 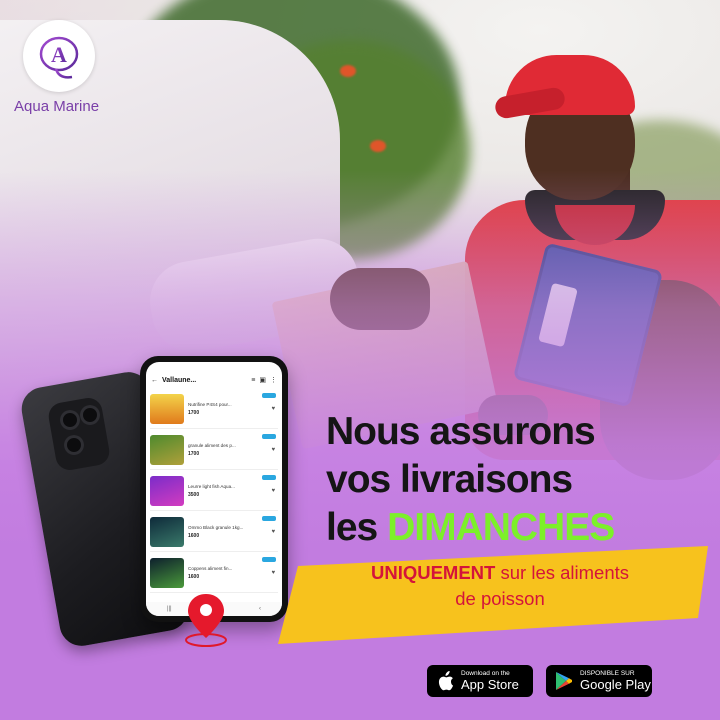 What do you see at coordinates (449, 479) in the screenshot?
I see `headline-line-2: vos livraisons` at bounding box center [449, 479].